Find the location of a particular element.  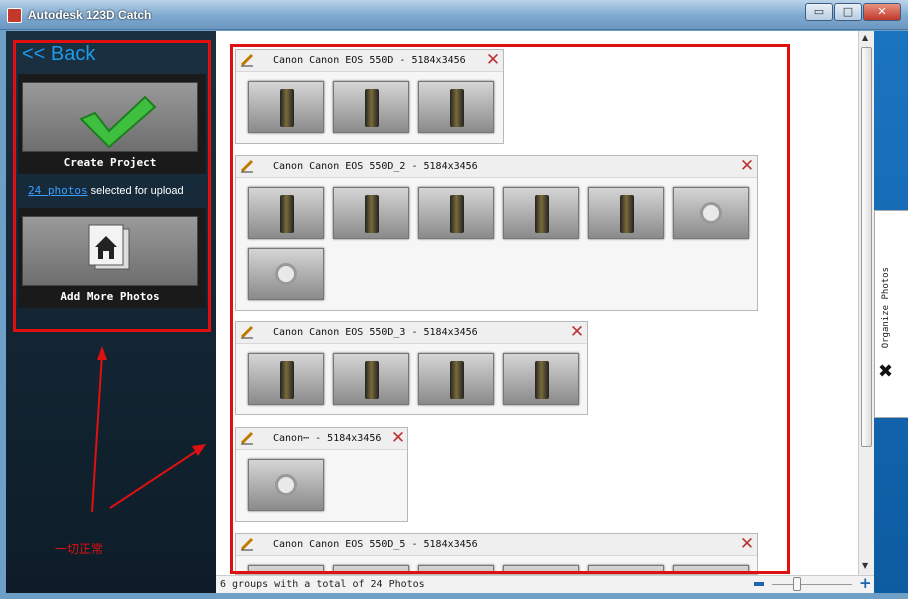

organize-photos-label: Organize Photos is located at coordinates (886, 308).